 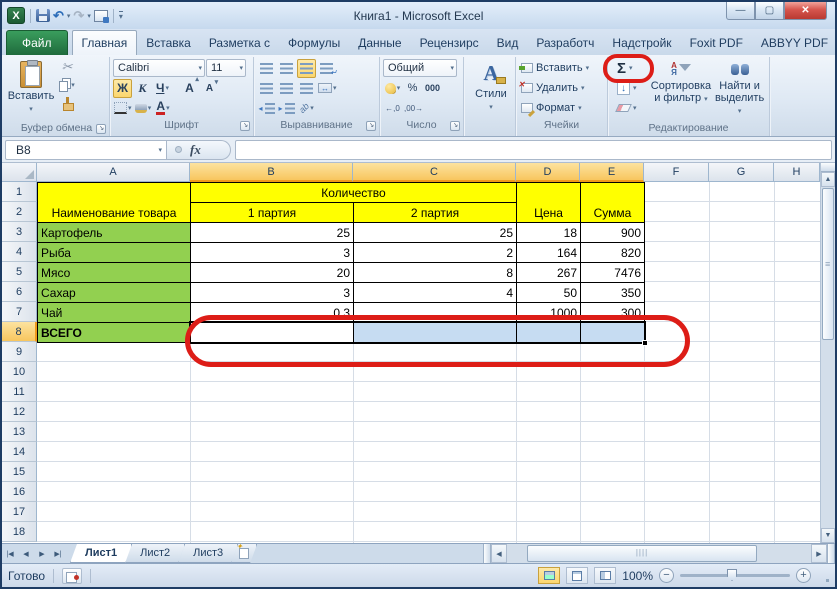 I want to click on comma-style-button: 000, so click(x=432, y=88).